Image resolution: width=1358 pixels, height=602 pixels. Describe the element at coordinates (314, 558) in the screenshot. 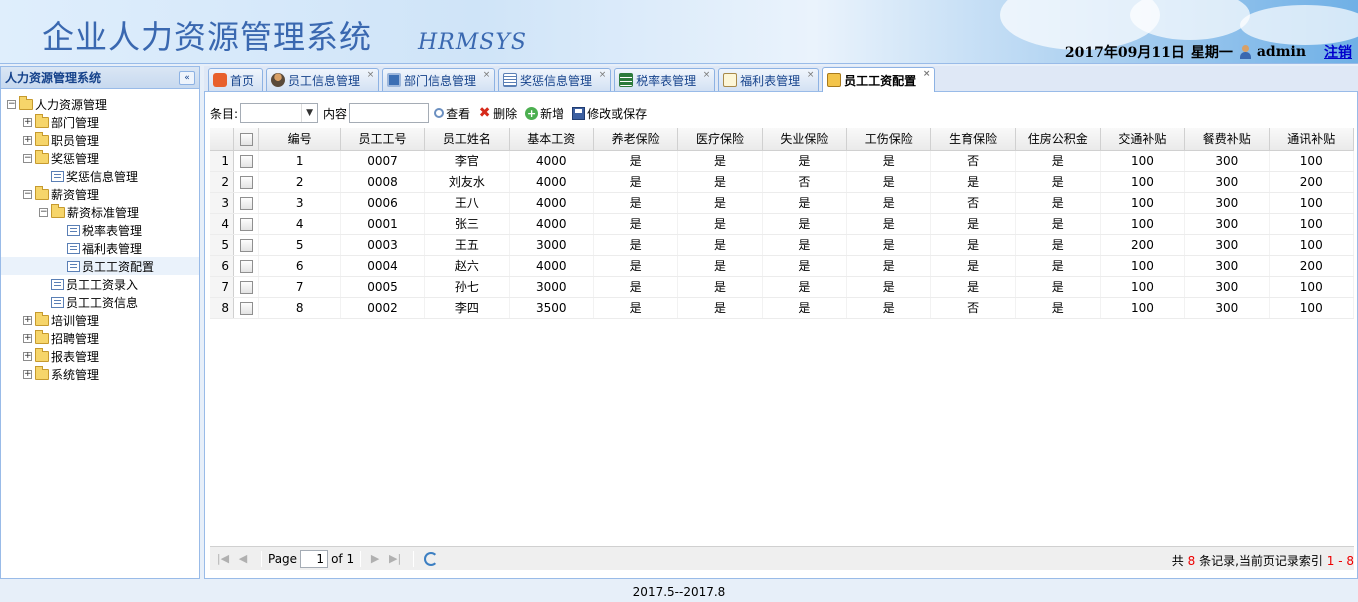

I see `page-number-input: 1` at that location.